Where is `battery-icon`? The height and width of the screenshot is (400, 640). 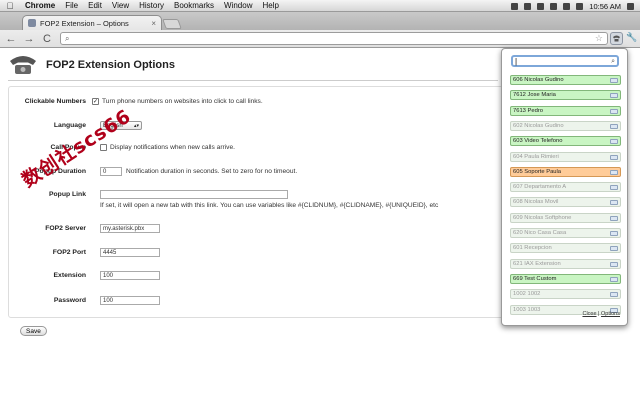
battery-icon is located at coordinates (580, 6).